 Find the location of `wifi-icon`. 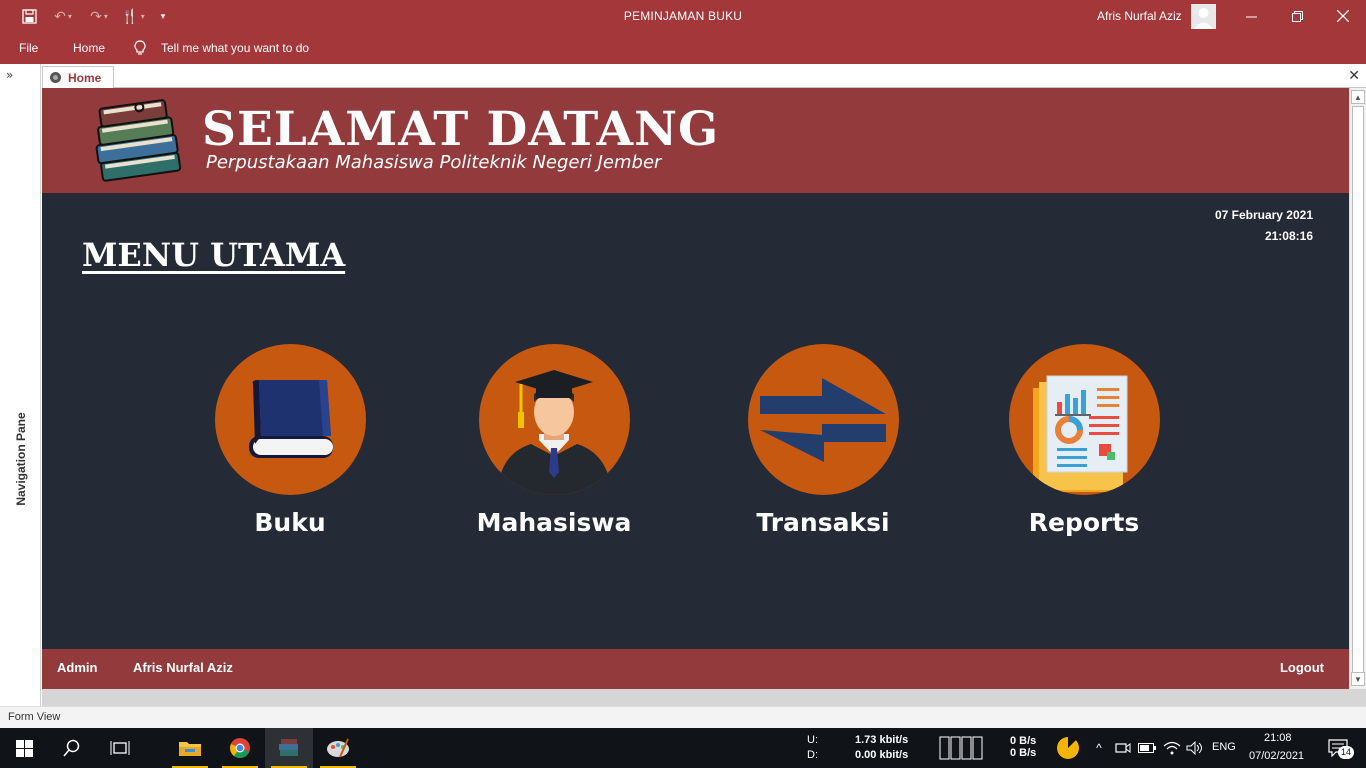

wifi-icon is located at coordinates (1172, 748).